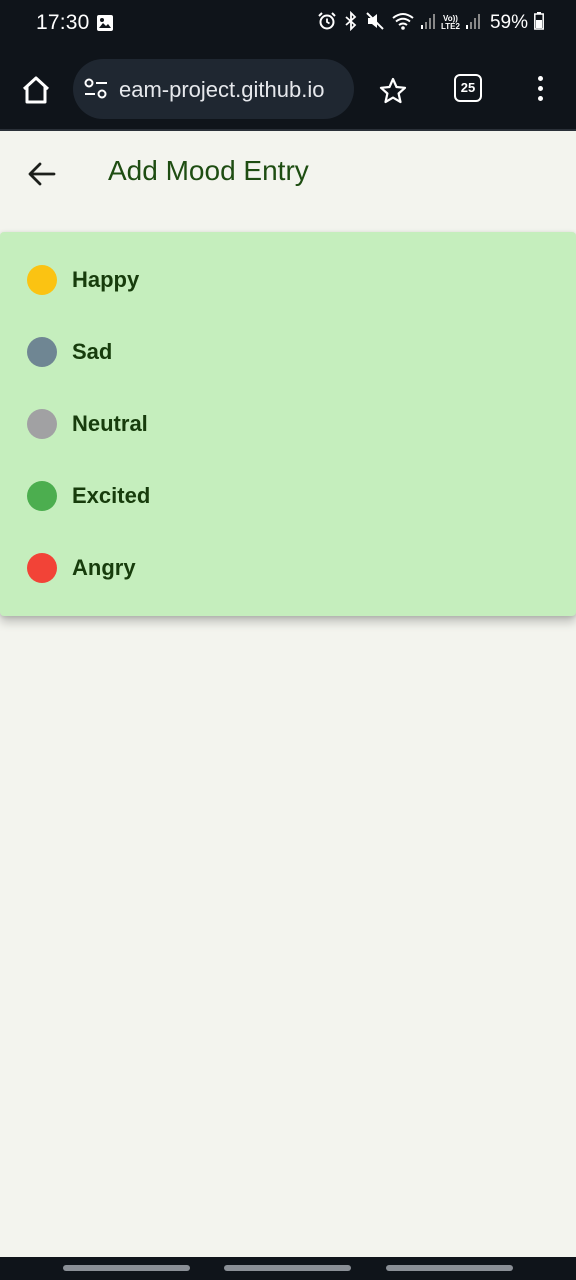  Describe the element at coordinates (106, 279) in the screenshot. I see `mood-option-label: Happy` at that location.